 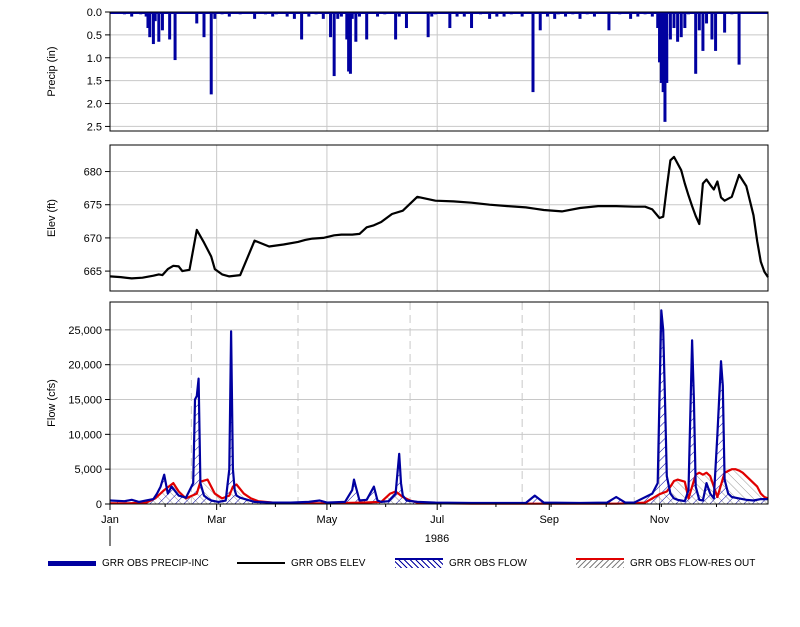 I want to click on legend-label-elev: GRR OBS ELEV, so click(x=328, y=563).